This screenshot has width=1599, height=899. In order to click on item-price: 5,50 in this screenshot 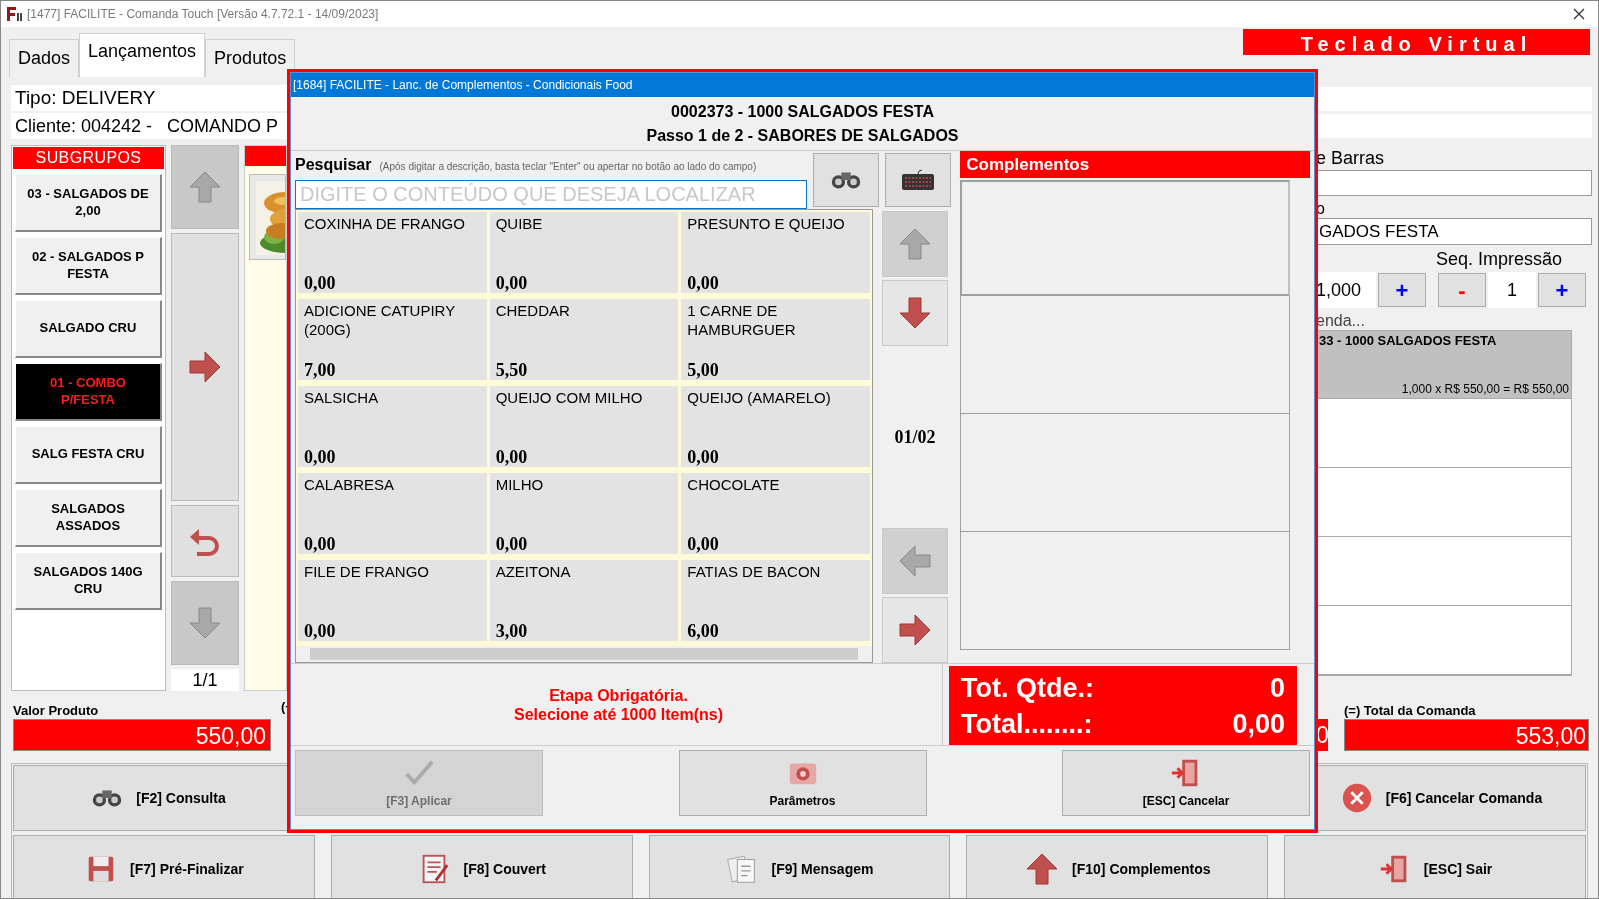, I will do `click(511, 370)`.